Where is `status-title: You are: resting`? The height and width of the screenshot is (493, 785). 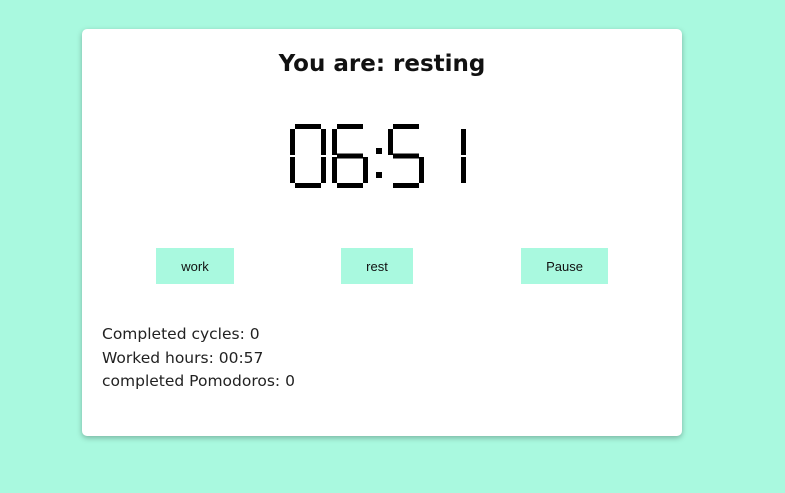 status-title: You are: resting is located at coordinates (382, 64).